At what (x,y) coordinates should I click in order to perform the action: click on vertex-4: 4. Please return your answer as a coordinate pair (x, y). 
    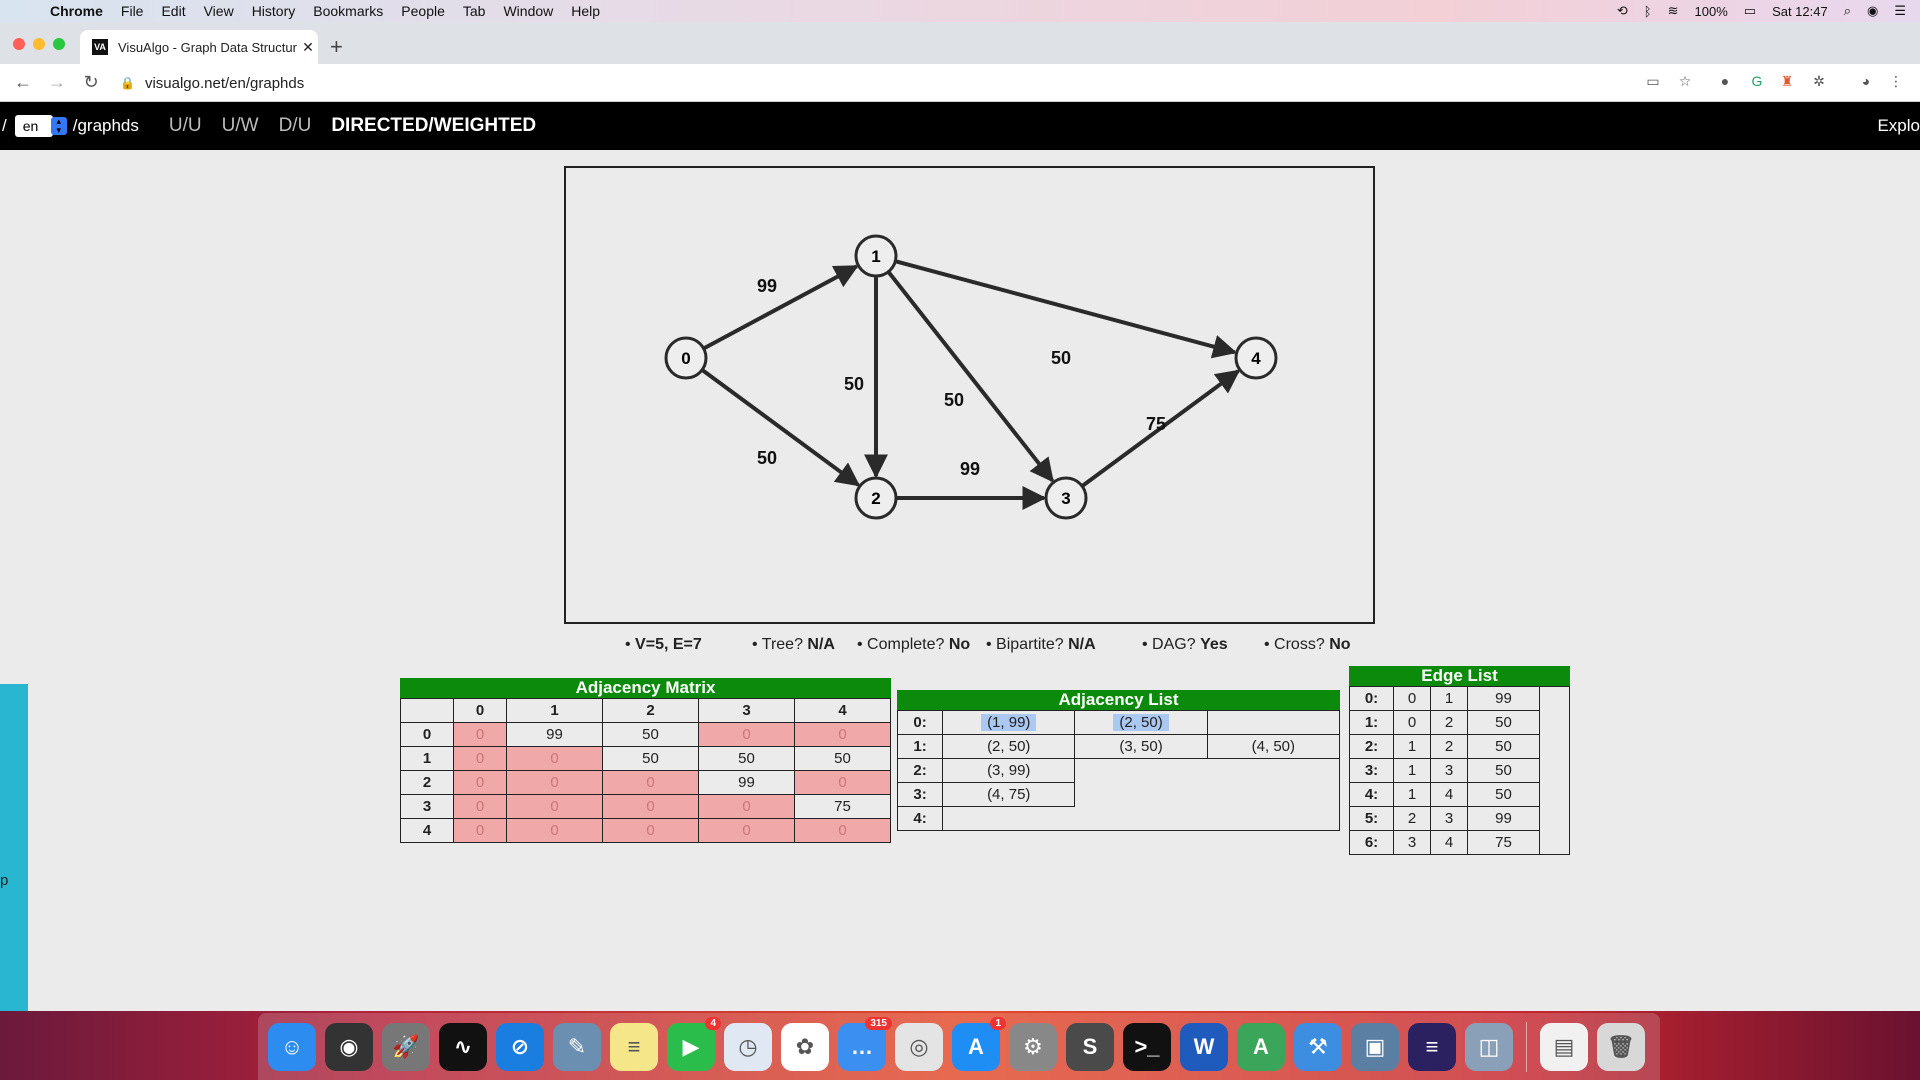
    Looking at the image, I should click on (1256, 358).